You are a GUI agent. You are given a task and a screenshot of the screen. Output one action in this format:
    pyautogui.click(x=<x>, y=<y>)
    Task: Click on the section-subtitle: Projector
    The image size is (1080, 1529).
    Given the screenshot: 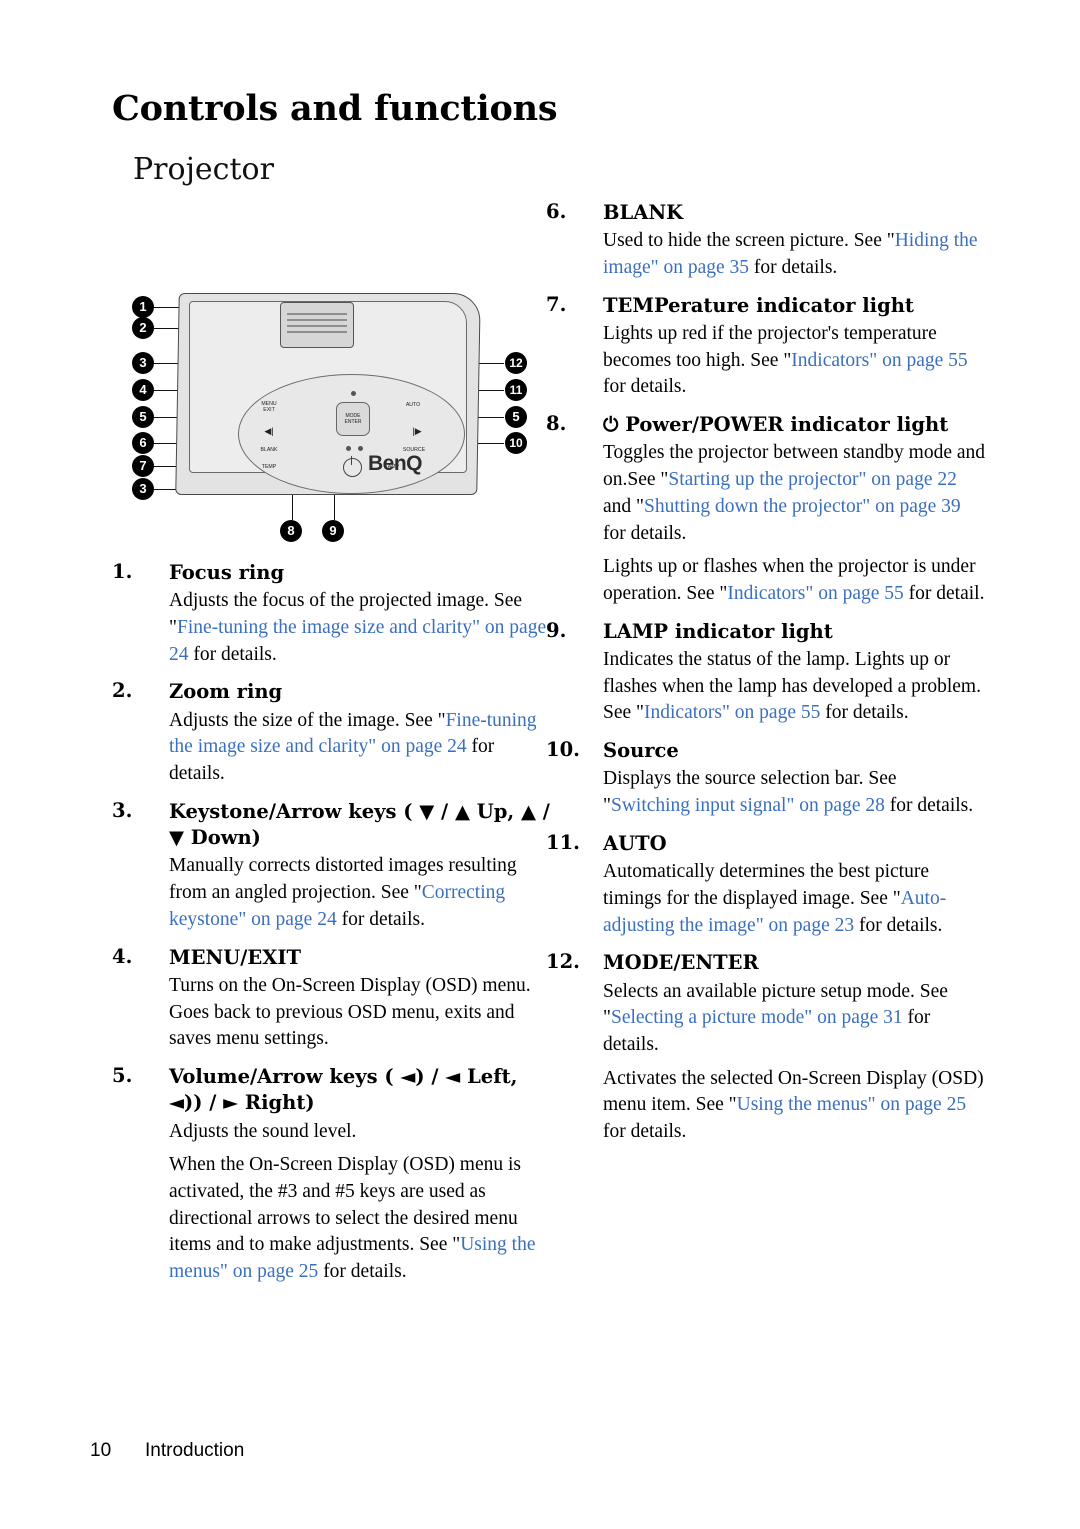 What is the action you would take?
    pyautogui.click(x=203, y=169)
    